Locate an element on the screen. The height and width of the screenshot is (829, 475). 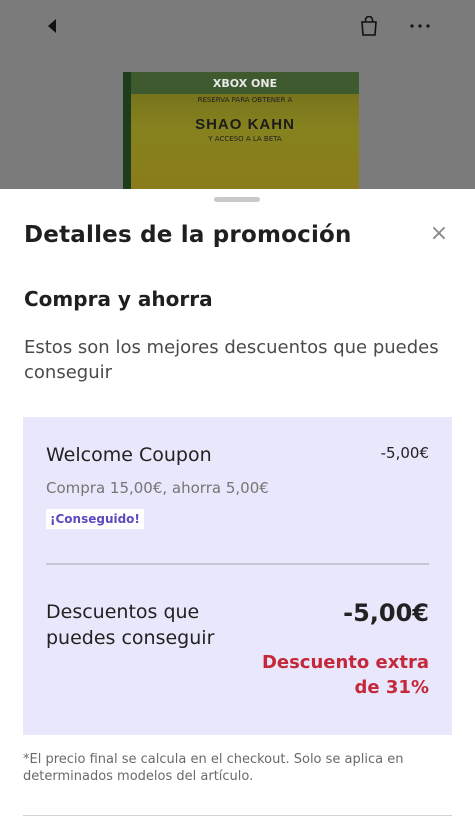
back-arrow-icon is located at coordinates (52, 26).